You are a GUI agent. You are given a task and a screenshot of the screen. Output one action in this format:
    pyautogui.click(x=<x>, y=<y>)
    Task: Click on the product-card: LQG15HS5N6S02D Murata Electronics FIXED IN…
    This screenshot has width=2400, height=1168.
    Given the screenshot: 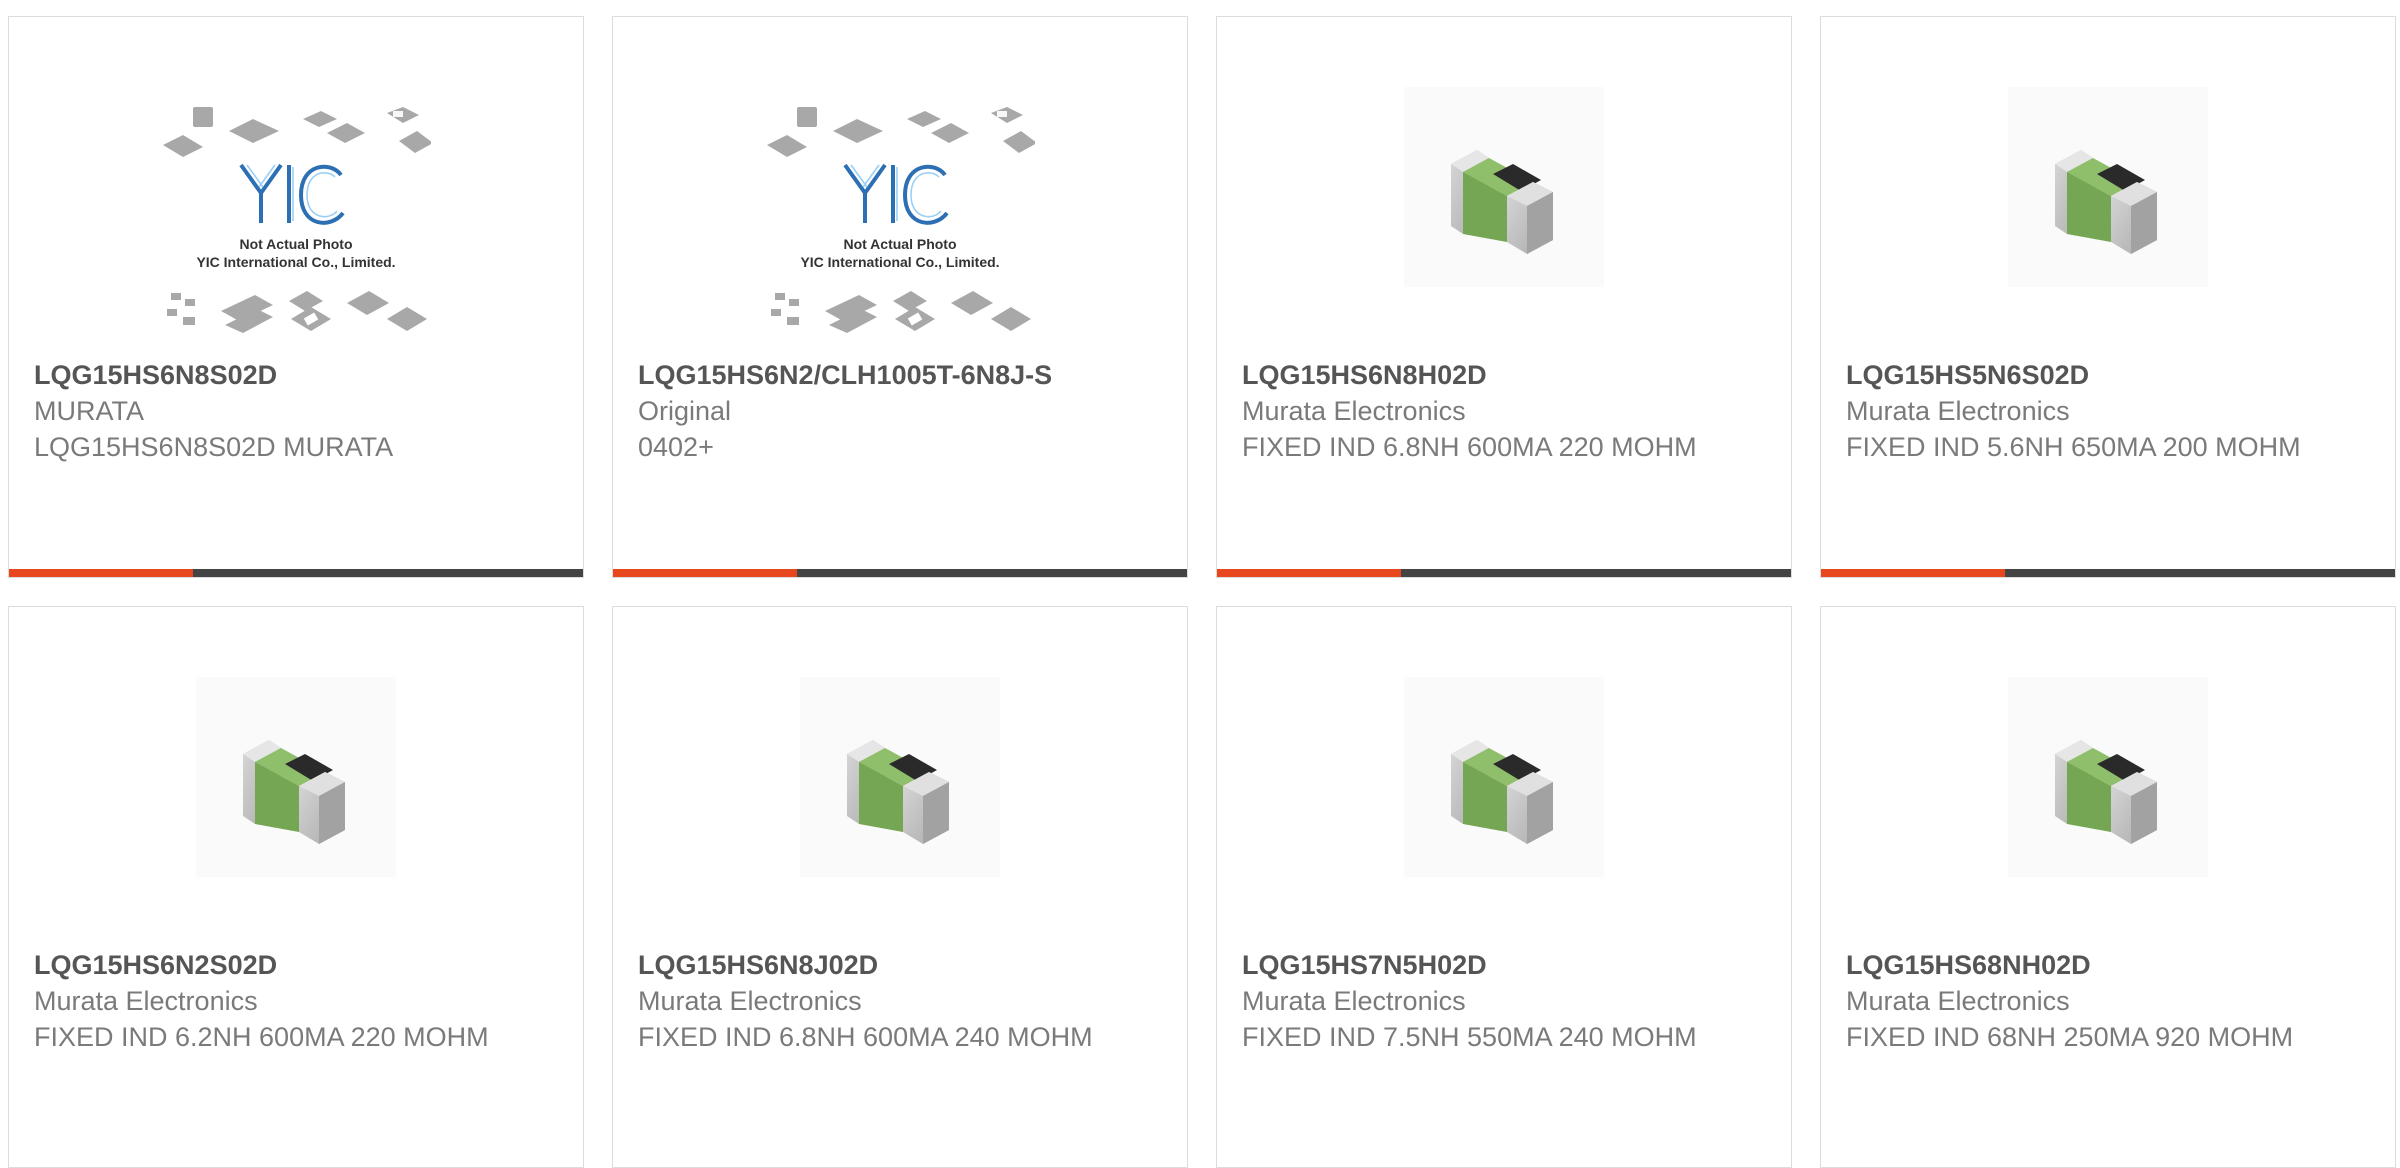 What is the action you would take?
    pyautogui.click(x=2108, y=297)
    